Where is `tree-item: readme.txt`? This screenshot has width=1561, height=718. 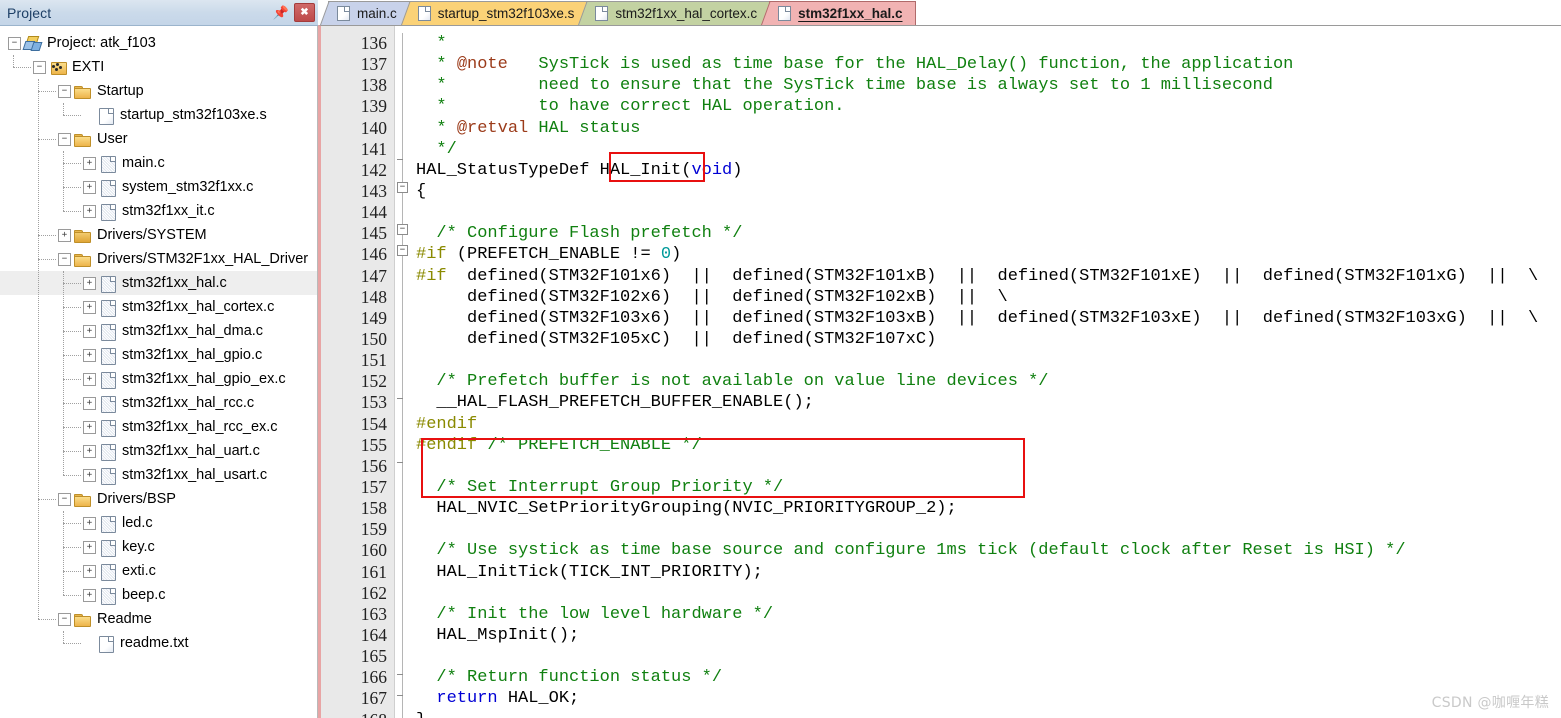
tree-item: readme.txt is located at coordinates (158, 643).